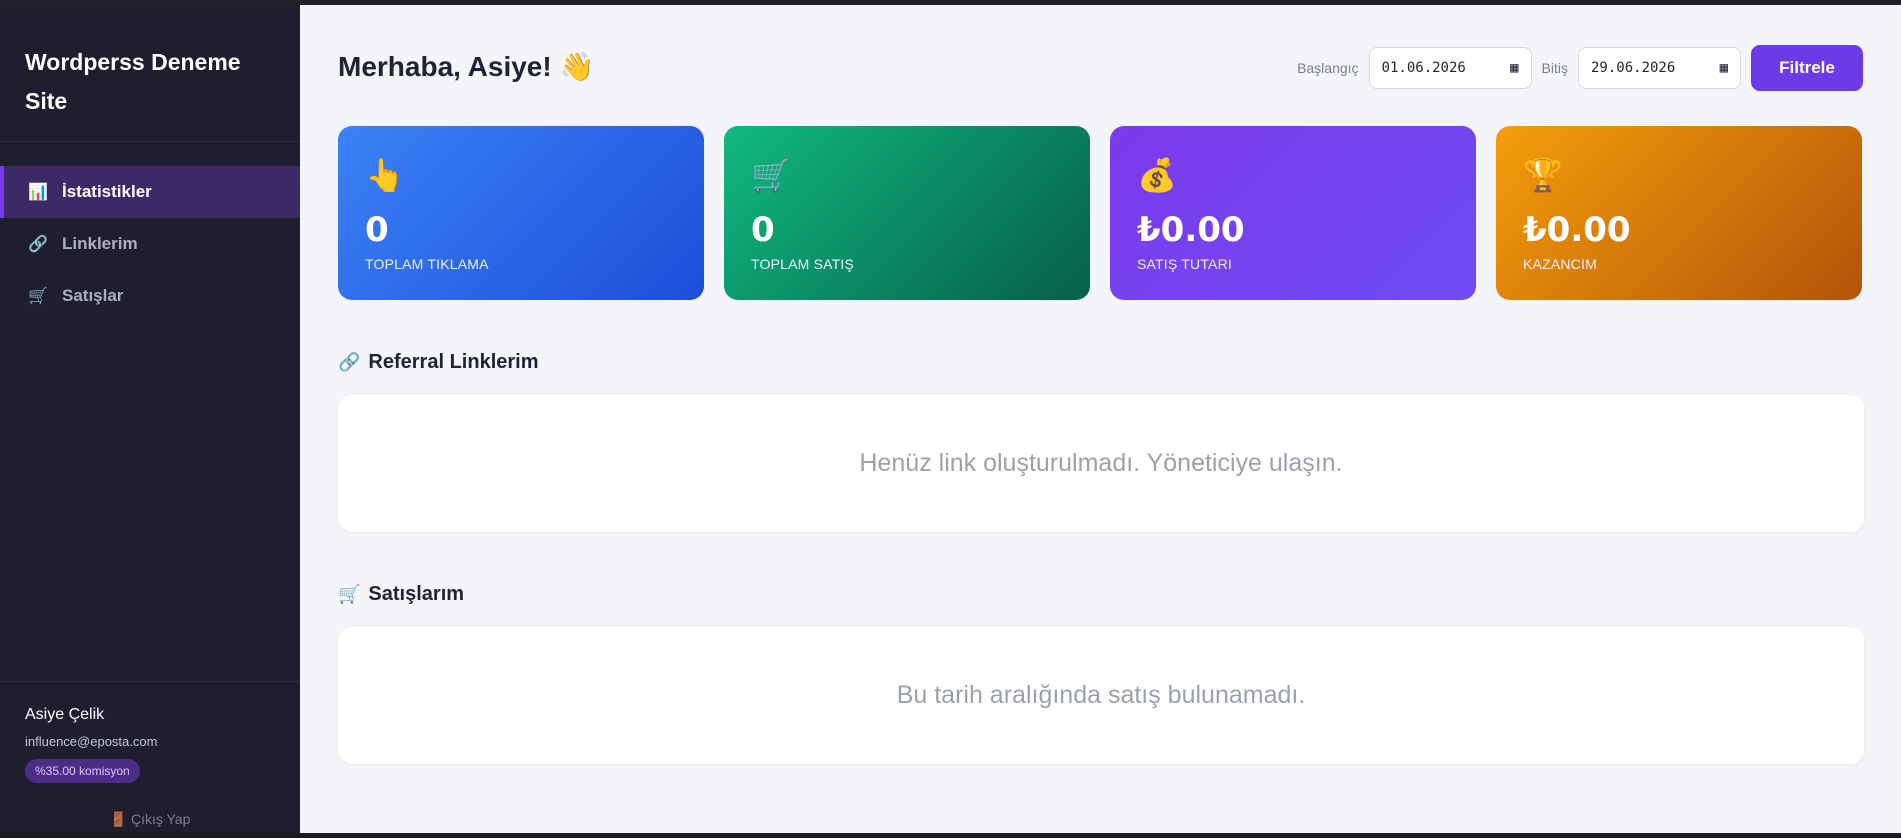 The image size is (1901, 838). Describe the element at coordinates (1679, 213) in the screenshot. I see `stat-card-earnings: 🏆 ₺0.00 KAZANCIM` at that location.